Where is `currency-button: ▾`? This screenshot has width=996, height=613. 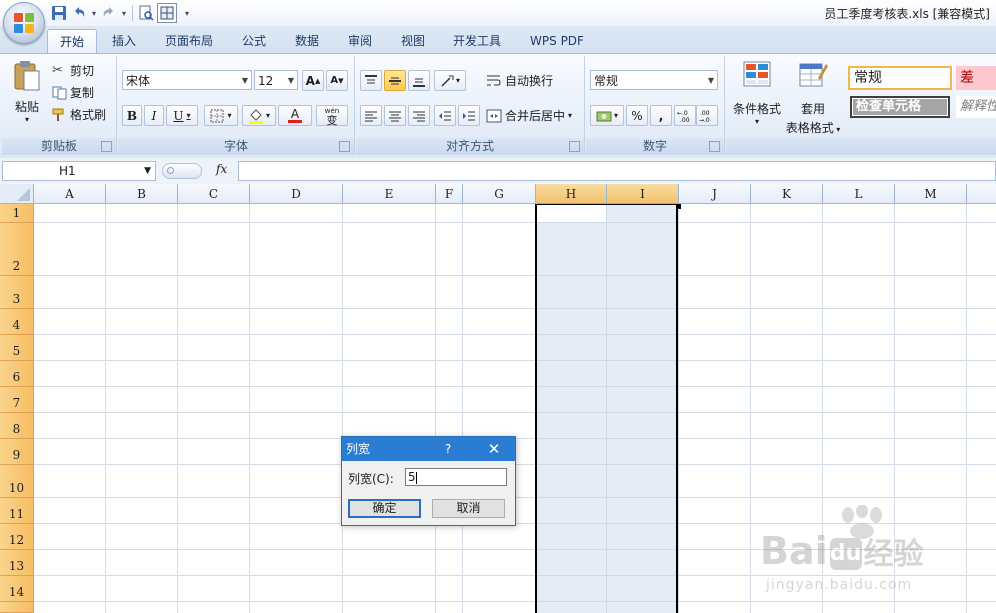 currency-button: ▾ is located at coordinates (607, 115).